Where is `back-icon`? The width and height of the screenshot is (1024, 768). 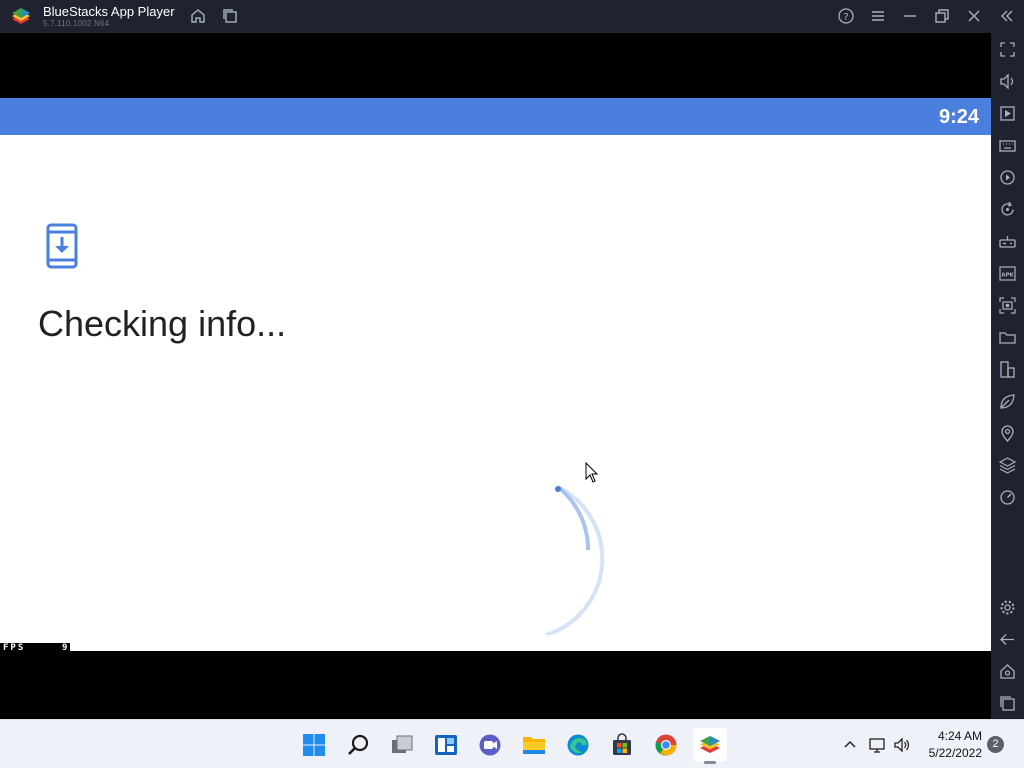
back-icon is located at coordinates (1007, 639).